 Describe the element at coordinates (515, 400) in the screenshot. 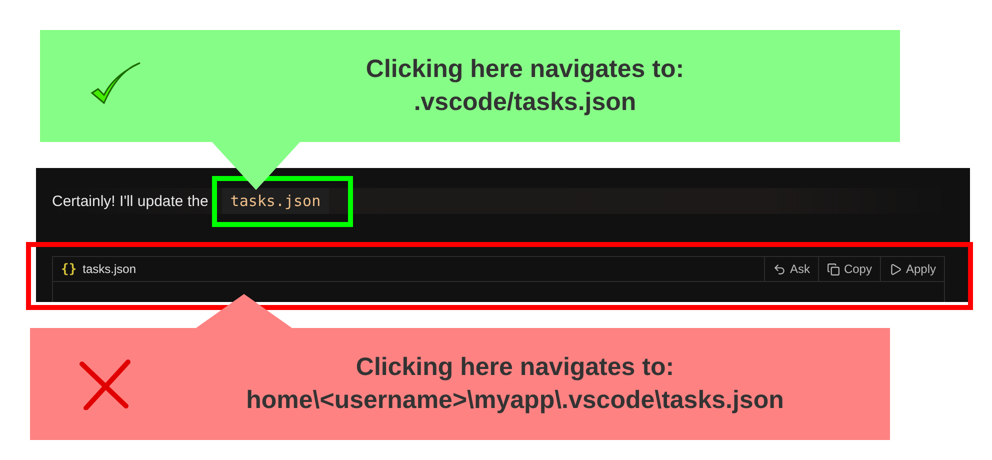

I see `callout-text: home\<username>\myapp\.vscode\tasks.json` at that location.